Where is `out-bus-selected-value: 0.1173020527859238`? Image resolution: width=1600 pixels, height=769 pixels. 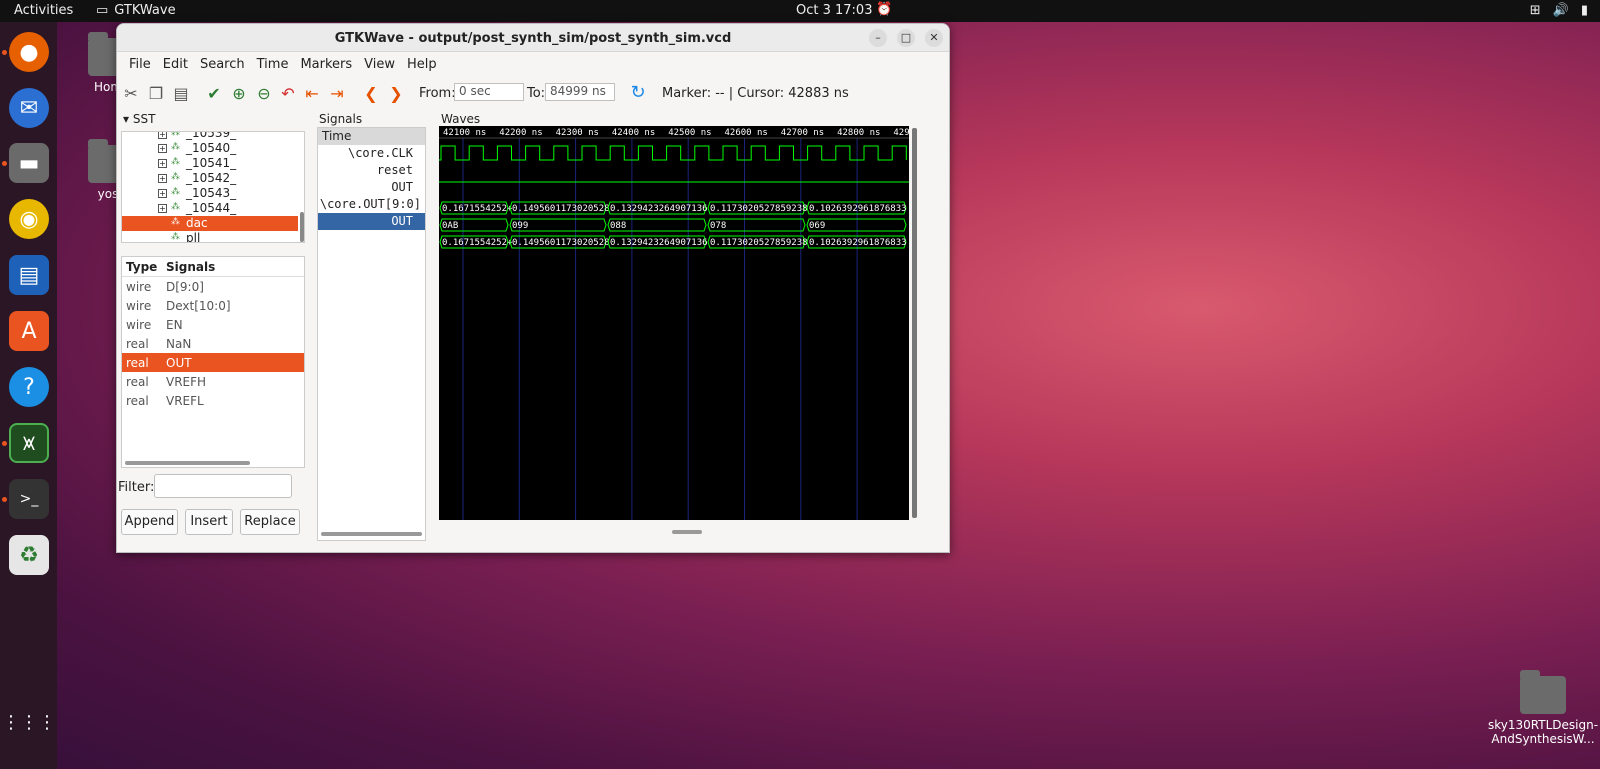
out-bus-selected-value: 0.1173020527859238 is located at coordinates (759, 243).